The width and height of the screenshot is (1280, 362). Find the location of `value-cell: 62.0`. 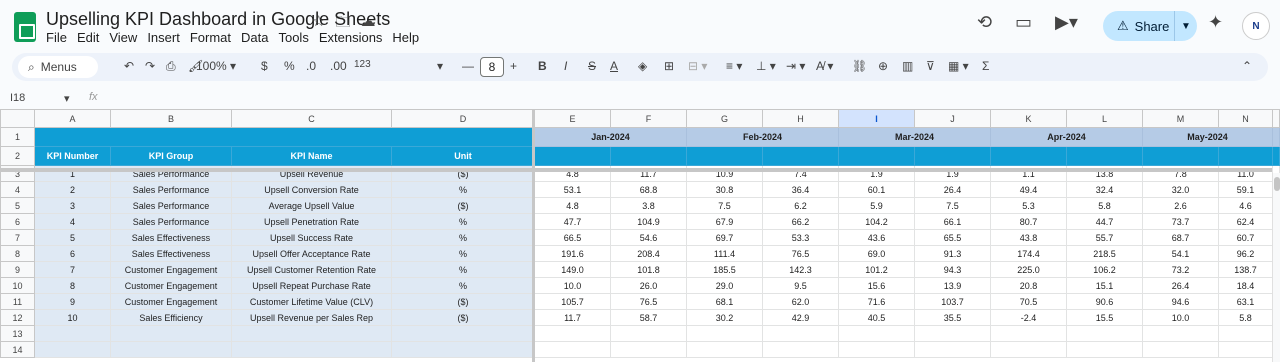

value-cell: 62.0 is located at coordinates (800, 301).